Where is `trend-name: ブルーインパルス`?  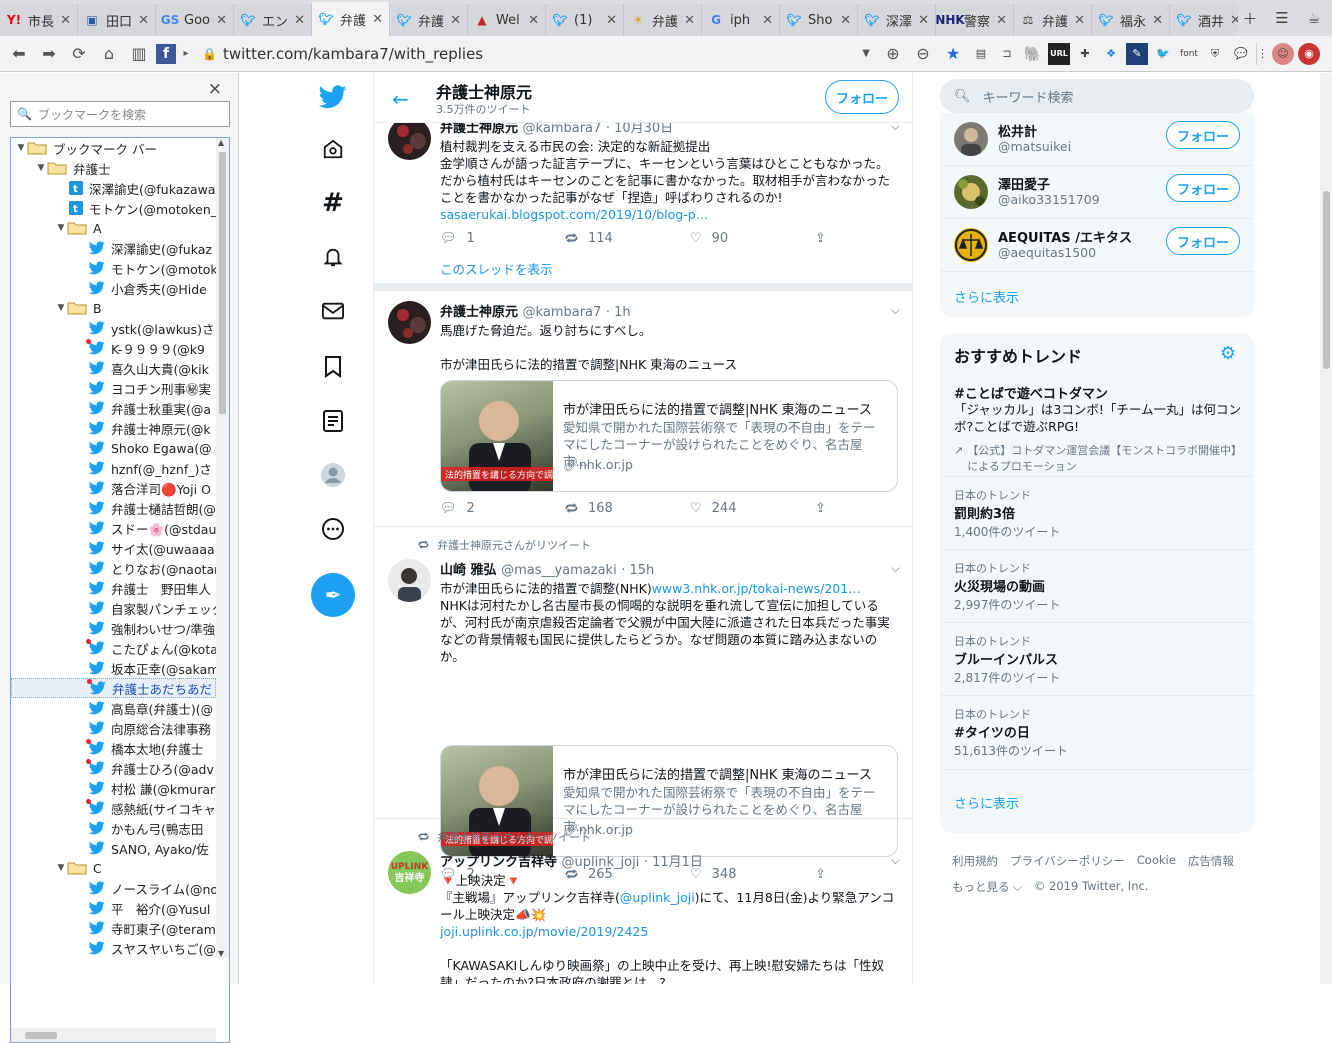 trend-name: ブルーインパルス is located at coordinates (1006, 658).